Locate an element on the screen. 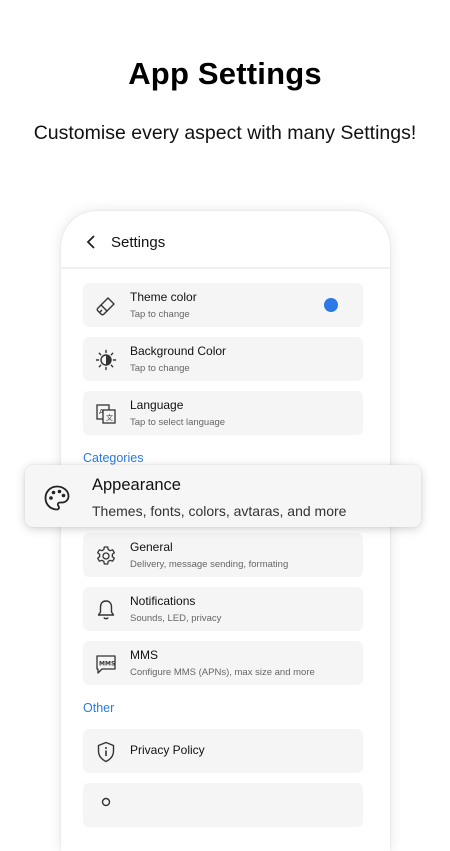 Image resolution: width=450 pixels, height=851 pixels. arrow-back-icon is located at coordinates (92, 242).